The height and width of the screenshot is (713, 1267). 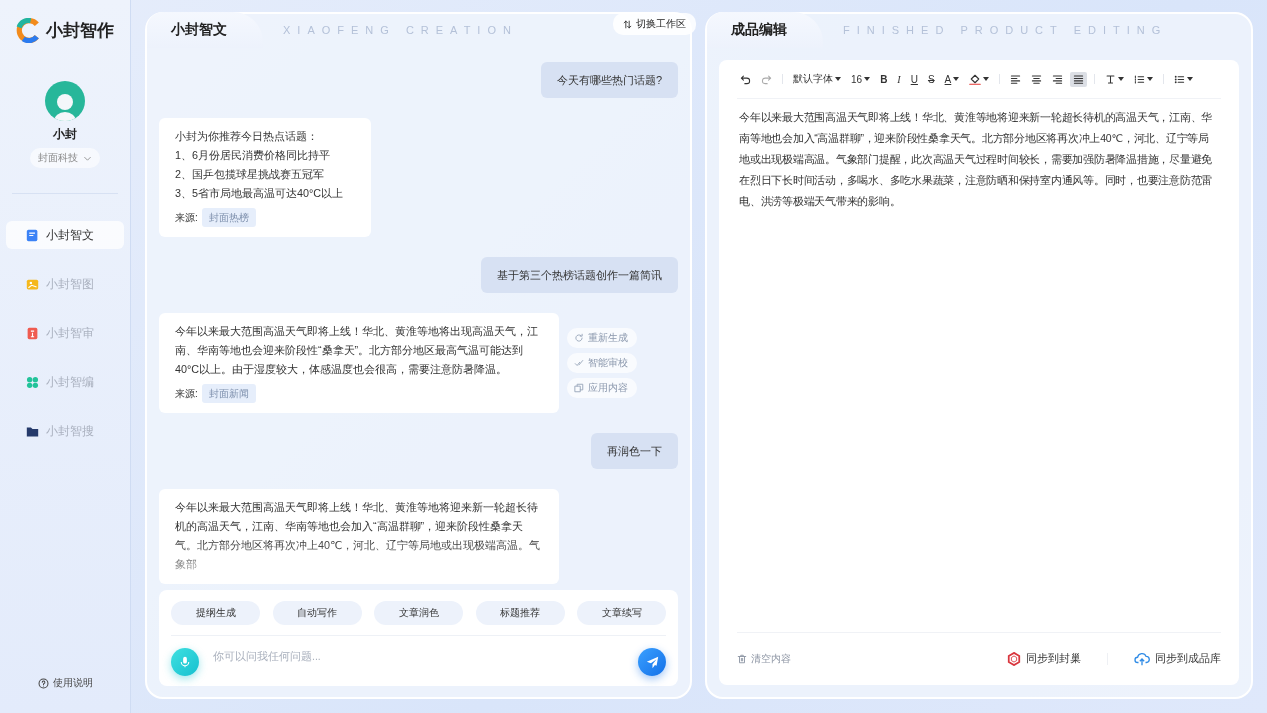 What do you see at coordinates (742, 659) in the screenshot?
I see `trash-icon` at bounding box center [742, 659].